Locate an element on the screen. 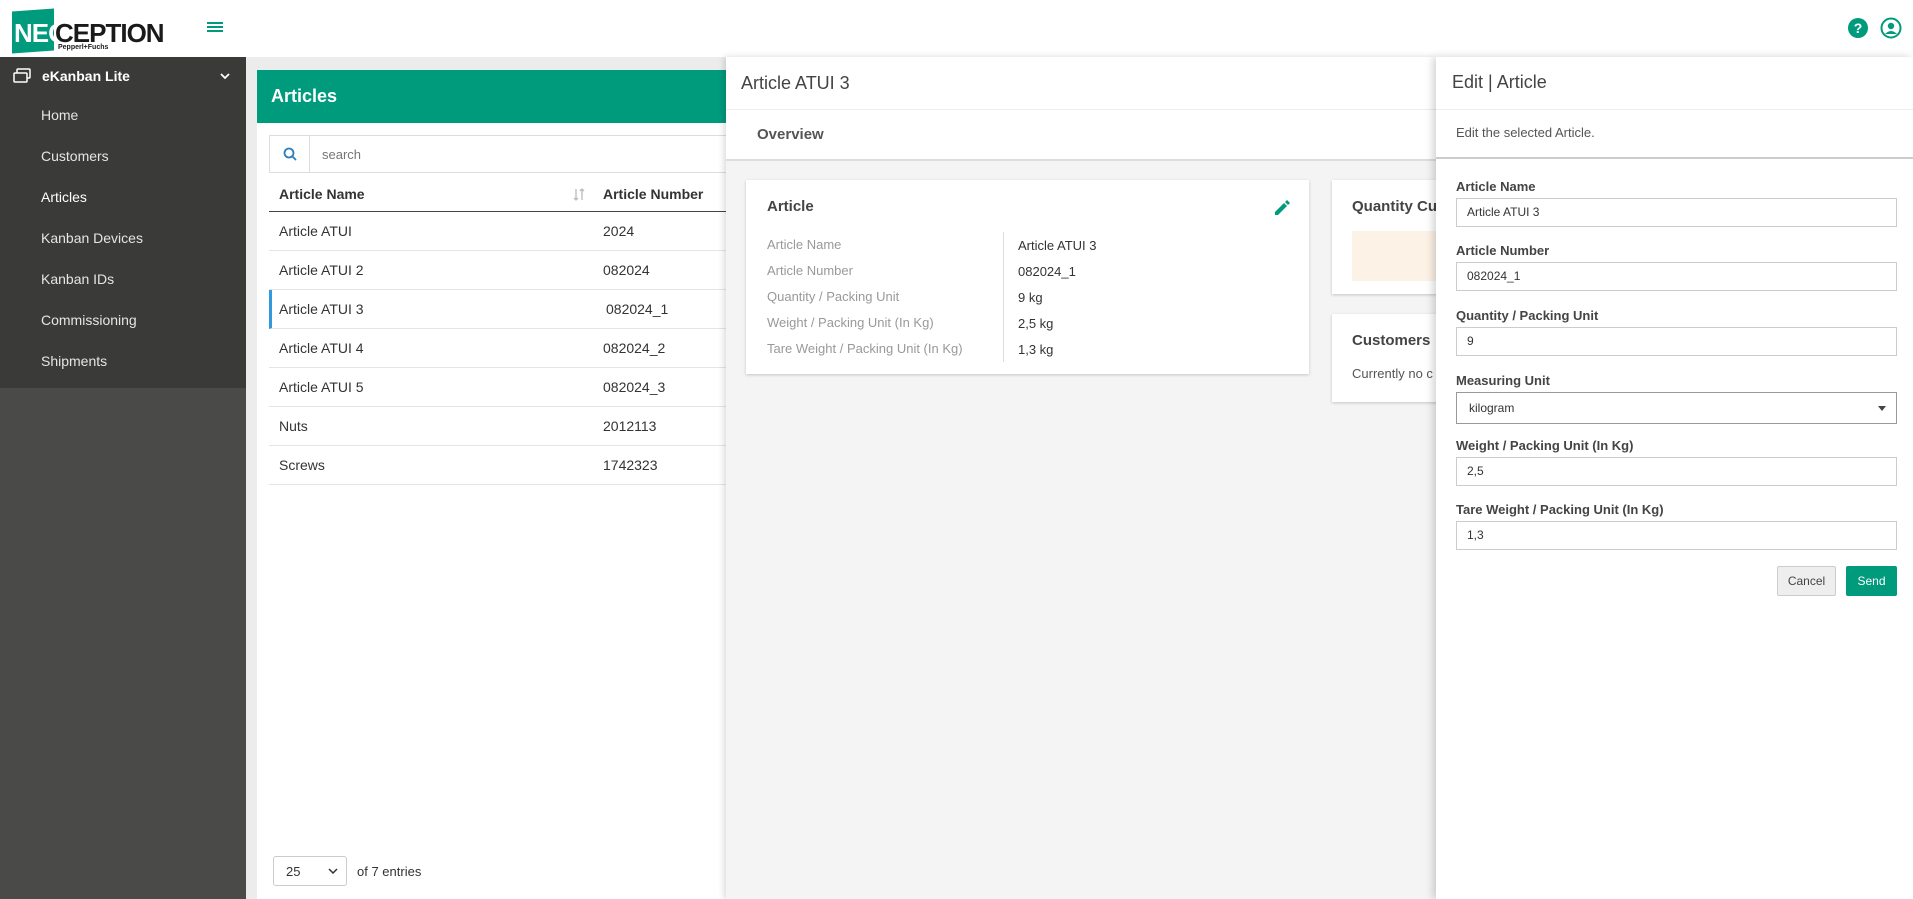 Image resolution: width=1913 pixels, height=899 pixels. sidebar-item-shipments: Shipments is located at coordinates (123, 361).